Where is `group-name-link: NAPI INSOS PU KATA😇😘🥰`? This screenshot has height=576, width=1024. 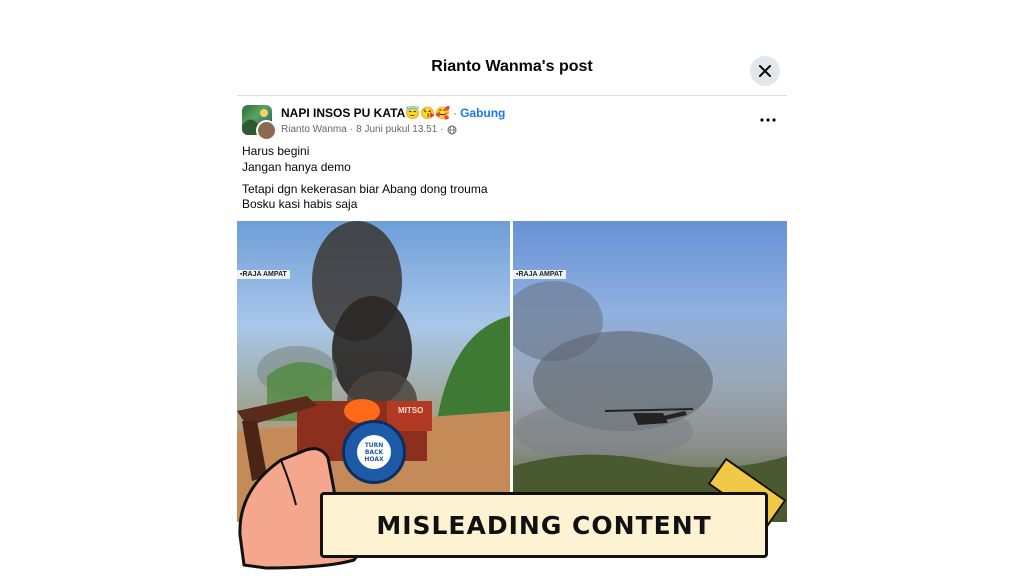 group-name-link: NAPI INSOS PU KATA😇😘🥰 is located at coordinates (365, 113).